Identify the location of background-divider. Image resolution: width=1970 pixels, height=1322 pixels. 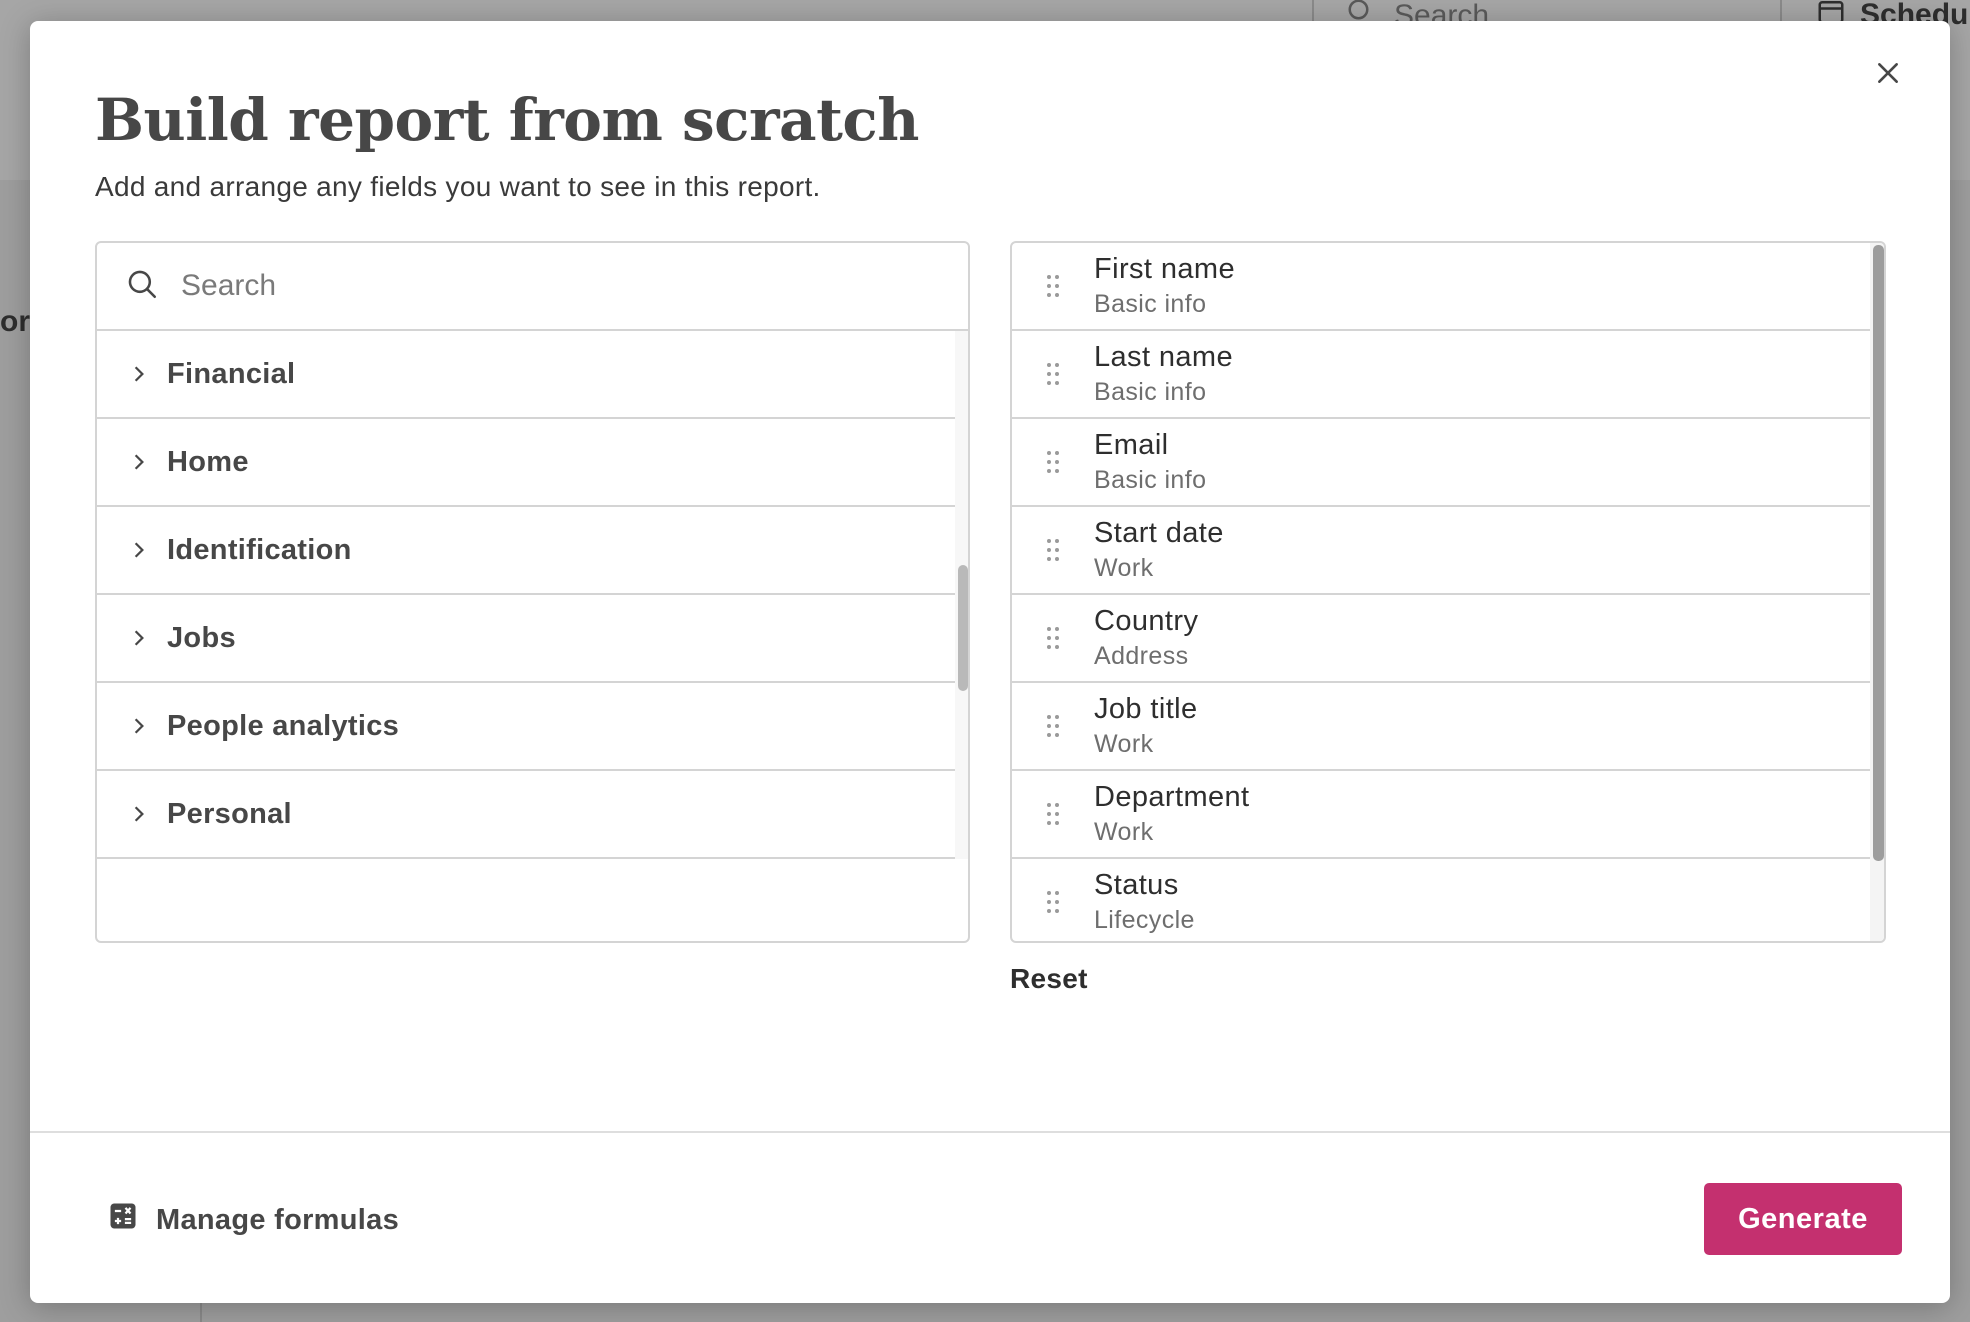
(201, 1311).